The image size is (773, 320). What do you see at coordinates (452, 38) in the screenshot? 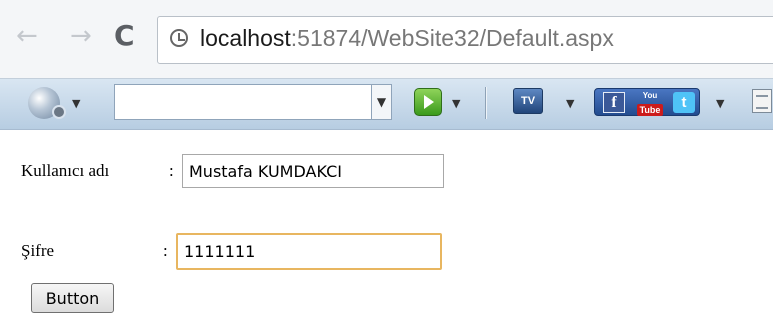
I see `url-path: :51874/WebSite32/Default.aspx` at bounding box center [452, 38].